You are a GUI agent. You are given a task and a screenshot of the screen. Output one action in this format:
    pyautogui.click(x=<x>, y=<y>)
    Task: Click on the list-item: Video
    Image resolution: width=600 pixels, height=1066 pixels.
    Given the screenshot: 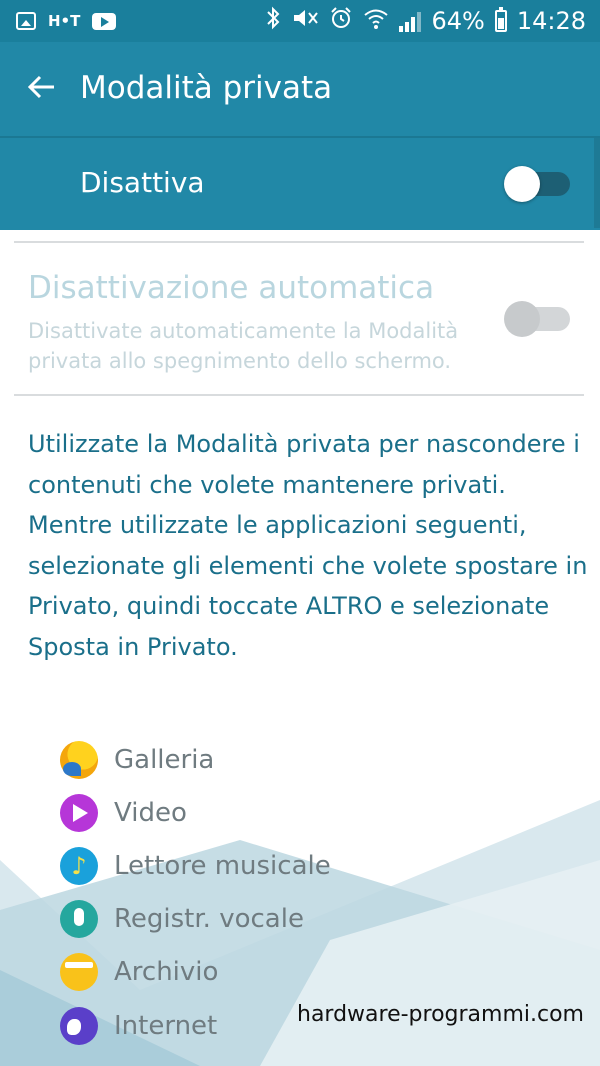 What is the action you would take?
    pyautogui.click(x=270, y=812)
    